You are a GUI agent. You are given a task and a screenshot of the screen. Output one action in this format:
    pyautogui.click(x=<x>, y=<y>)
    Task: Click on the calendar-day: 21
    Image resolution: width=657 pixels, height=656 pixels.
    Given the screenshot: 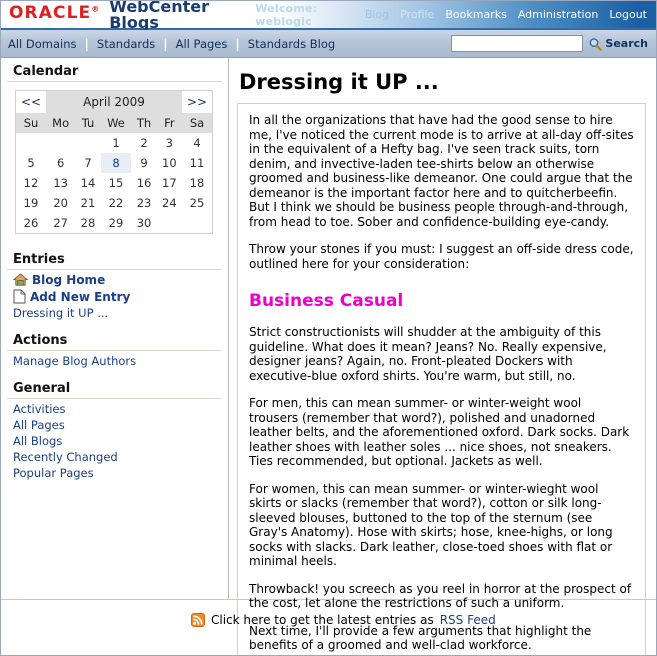 What is the action you would take?
    pyautogui.click(x=87, y=203)
    